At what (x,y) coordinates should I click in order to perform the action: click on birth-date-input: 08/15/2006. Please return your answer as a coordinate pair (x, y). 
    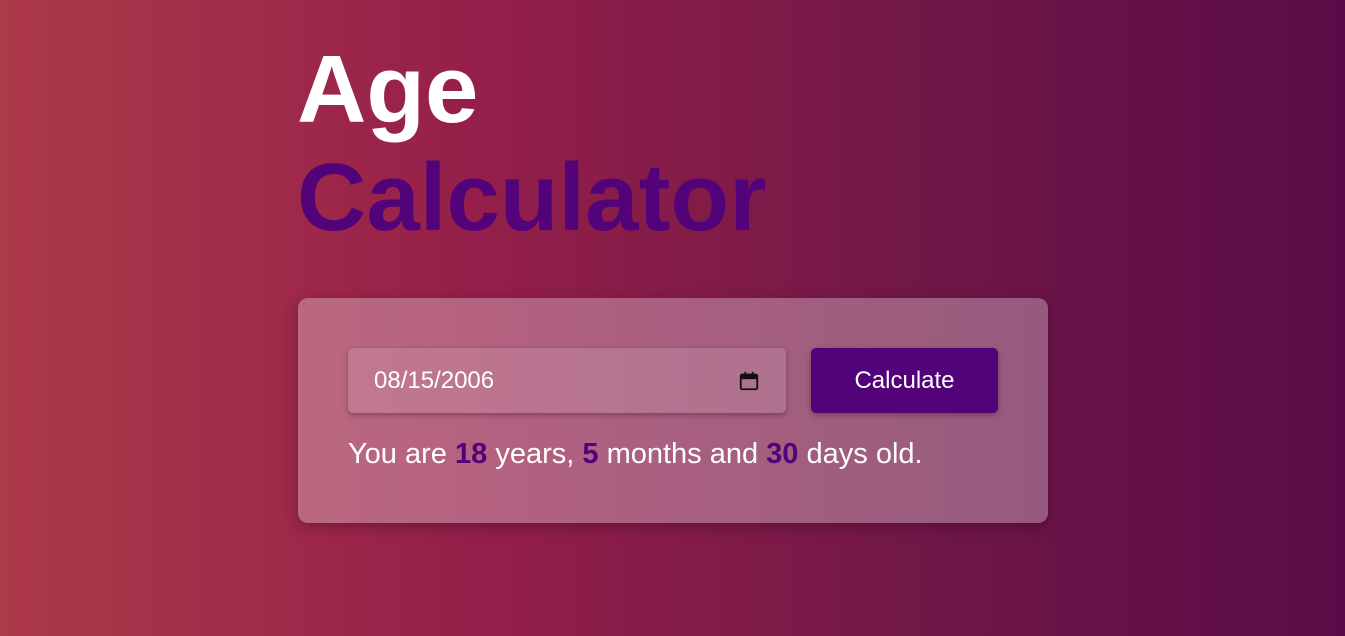
    Looking at the image, I should click on (567, 380).